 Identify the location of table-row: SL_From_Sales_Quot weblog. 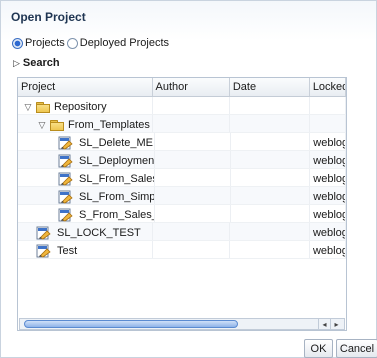
(182, 178).